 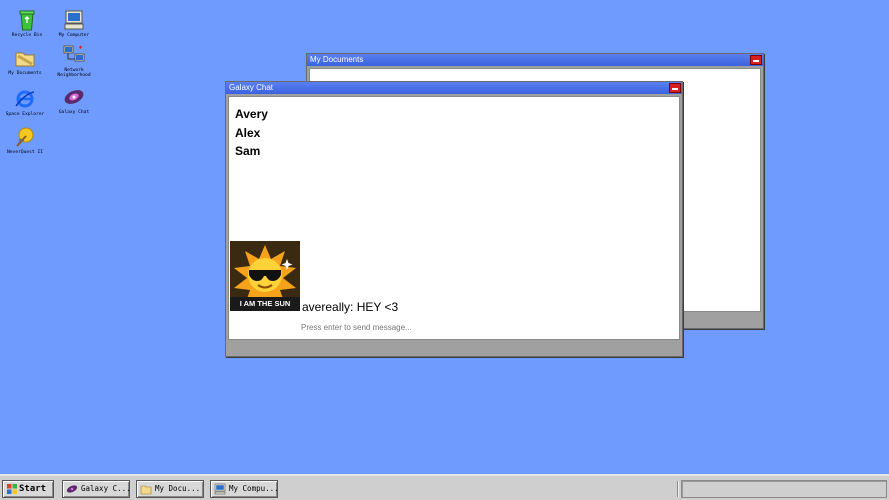 What do you see at coordinates (265, 303) in the screenshot?
I see `avatar-caption: I AM THE SUN` at bounding box center [265, 303].